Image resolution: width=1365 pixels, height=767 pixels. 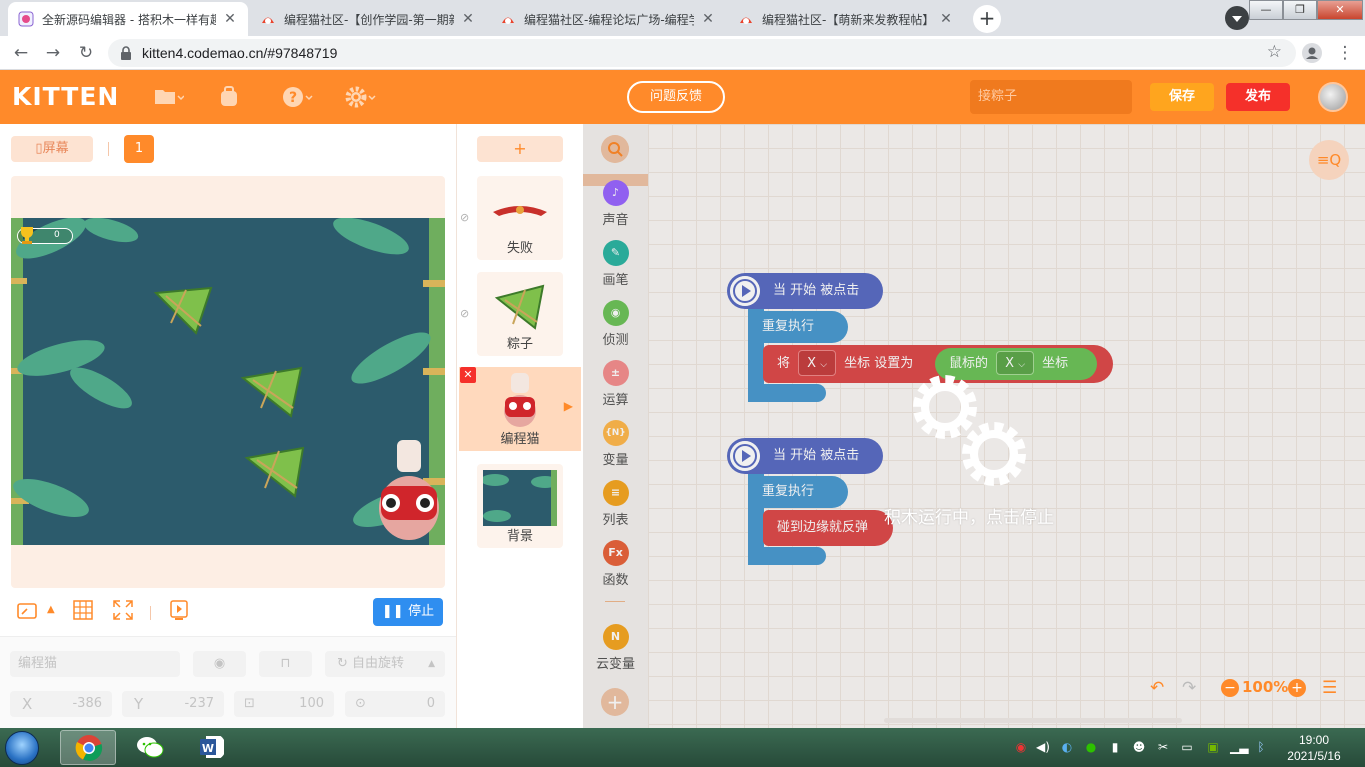 I want to click on project-name-input: 接粽子, so click(x=1051, y=97).